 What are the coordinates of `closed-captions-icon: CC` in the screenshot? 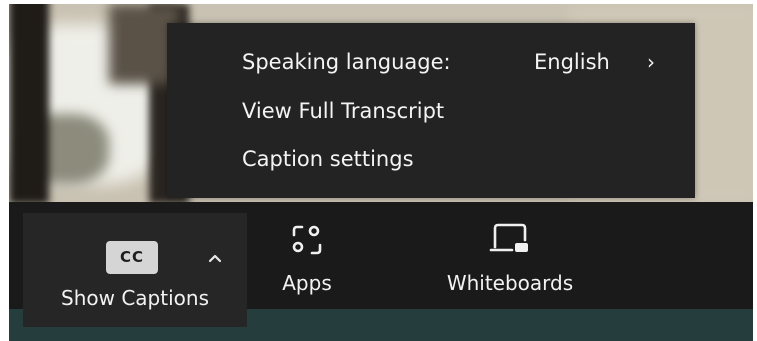 It's located at (132, 257).